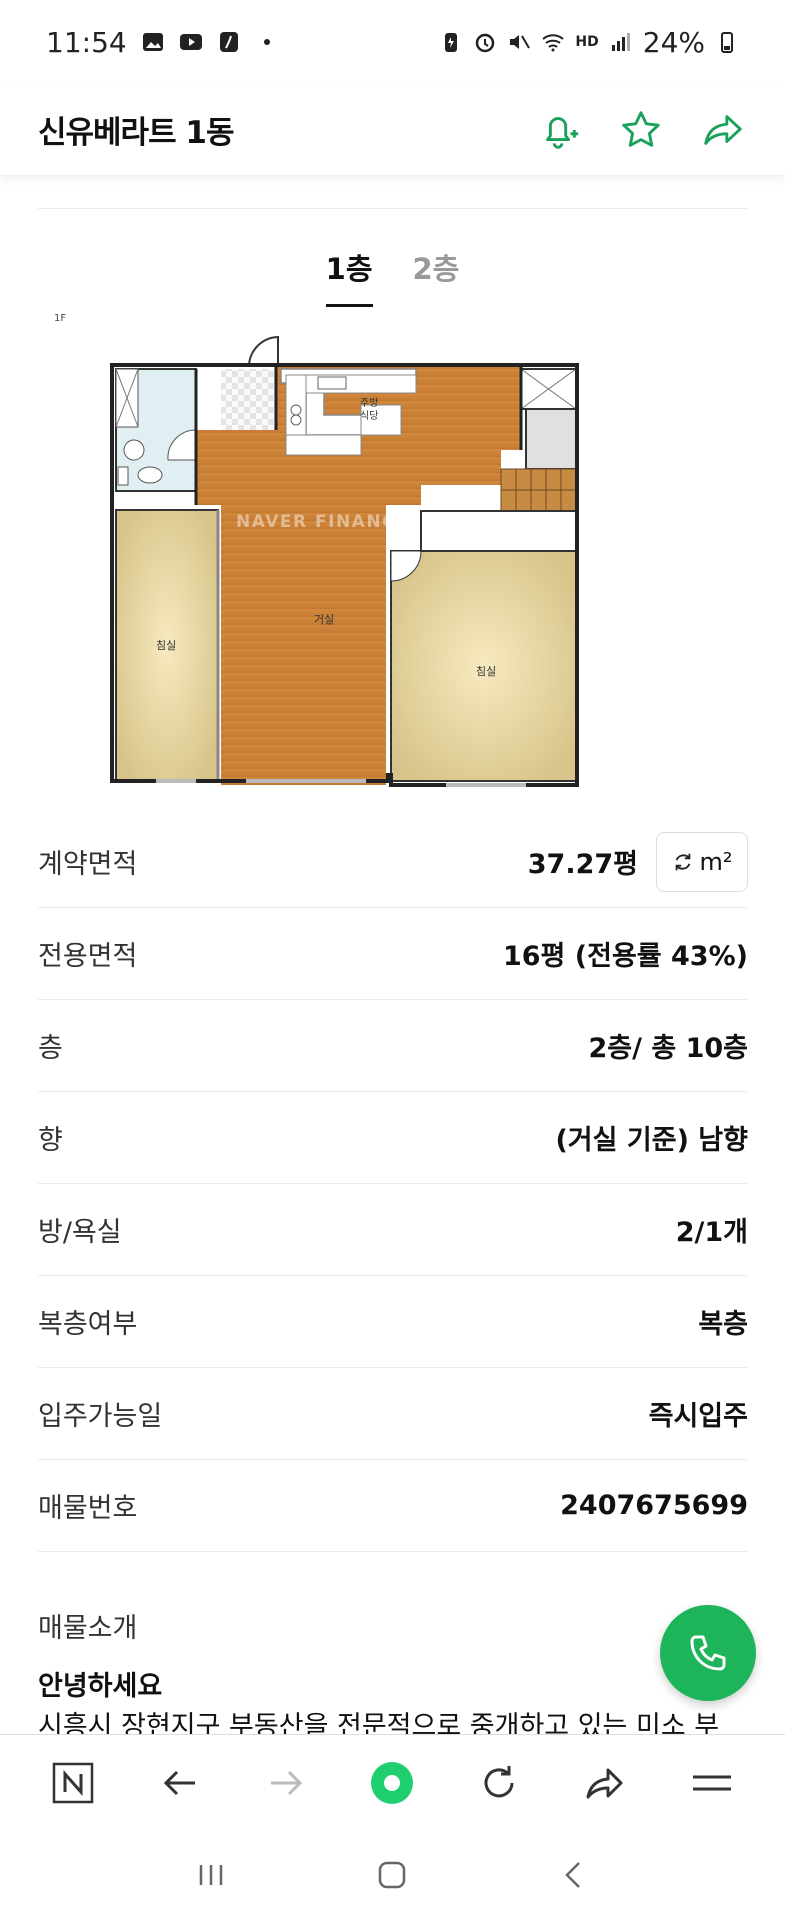 This screenshot has width=785, height=1920. What do you see at coordinates (698, 1416) in the screenshot?
I see `detail-value: 즉시입주` at bounding box center [698, 1416].